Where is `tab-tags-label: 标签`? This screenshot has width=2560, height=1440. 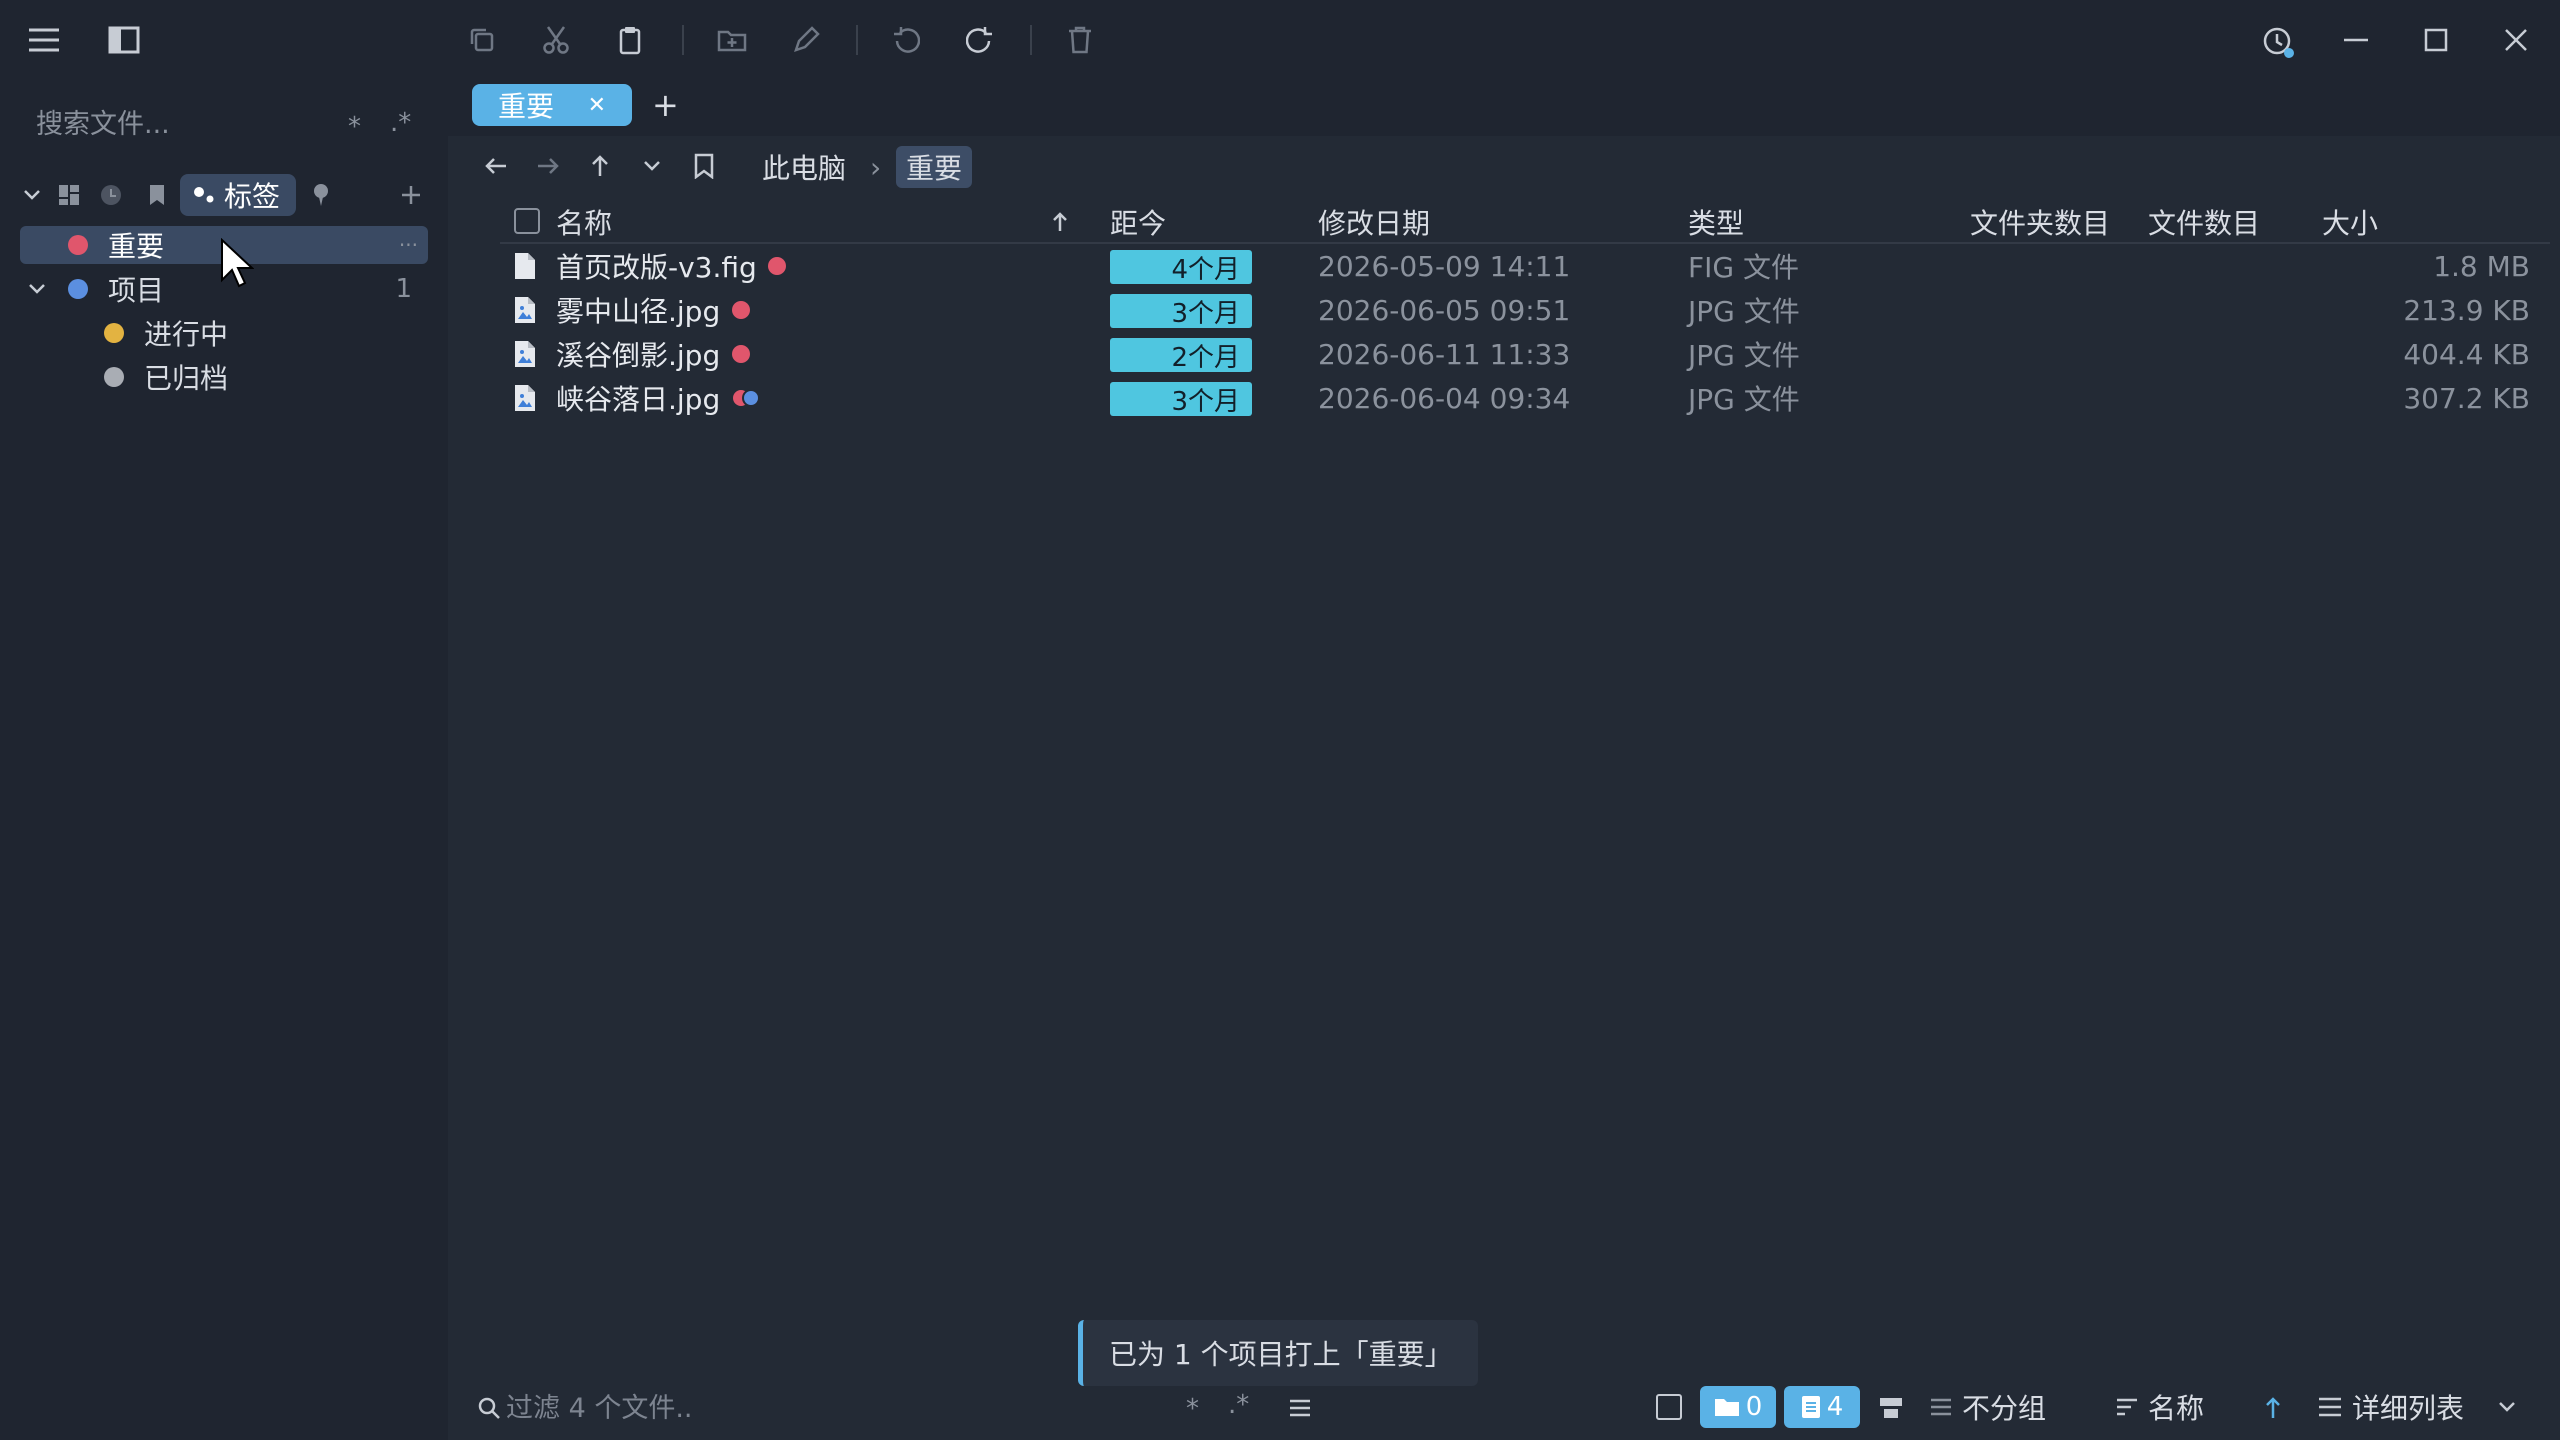 tab-tags-label: 标签 is located at coordinates (252, 196).